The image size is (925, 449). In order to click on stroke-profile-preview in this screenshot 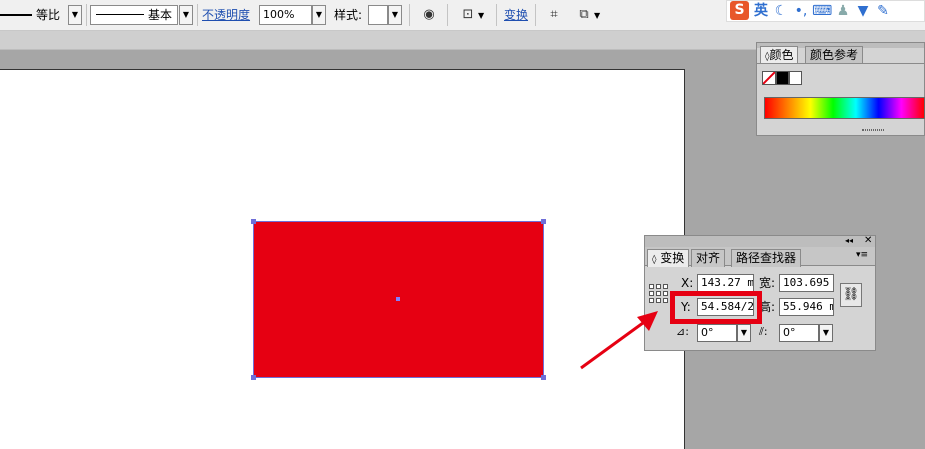, I will do `click(16, 15)`.